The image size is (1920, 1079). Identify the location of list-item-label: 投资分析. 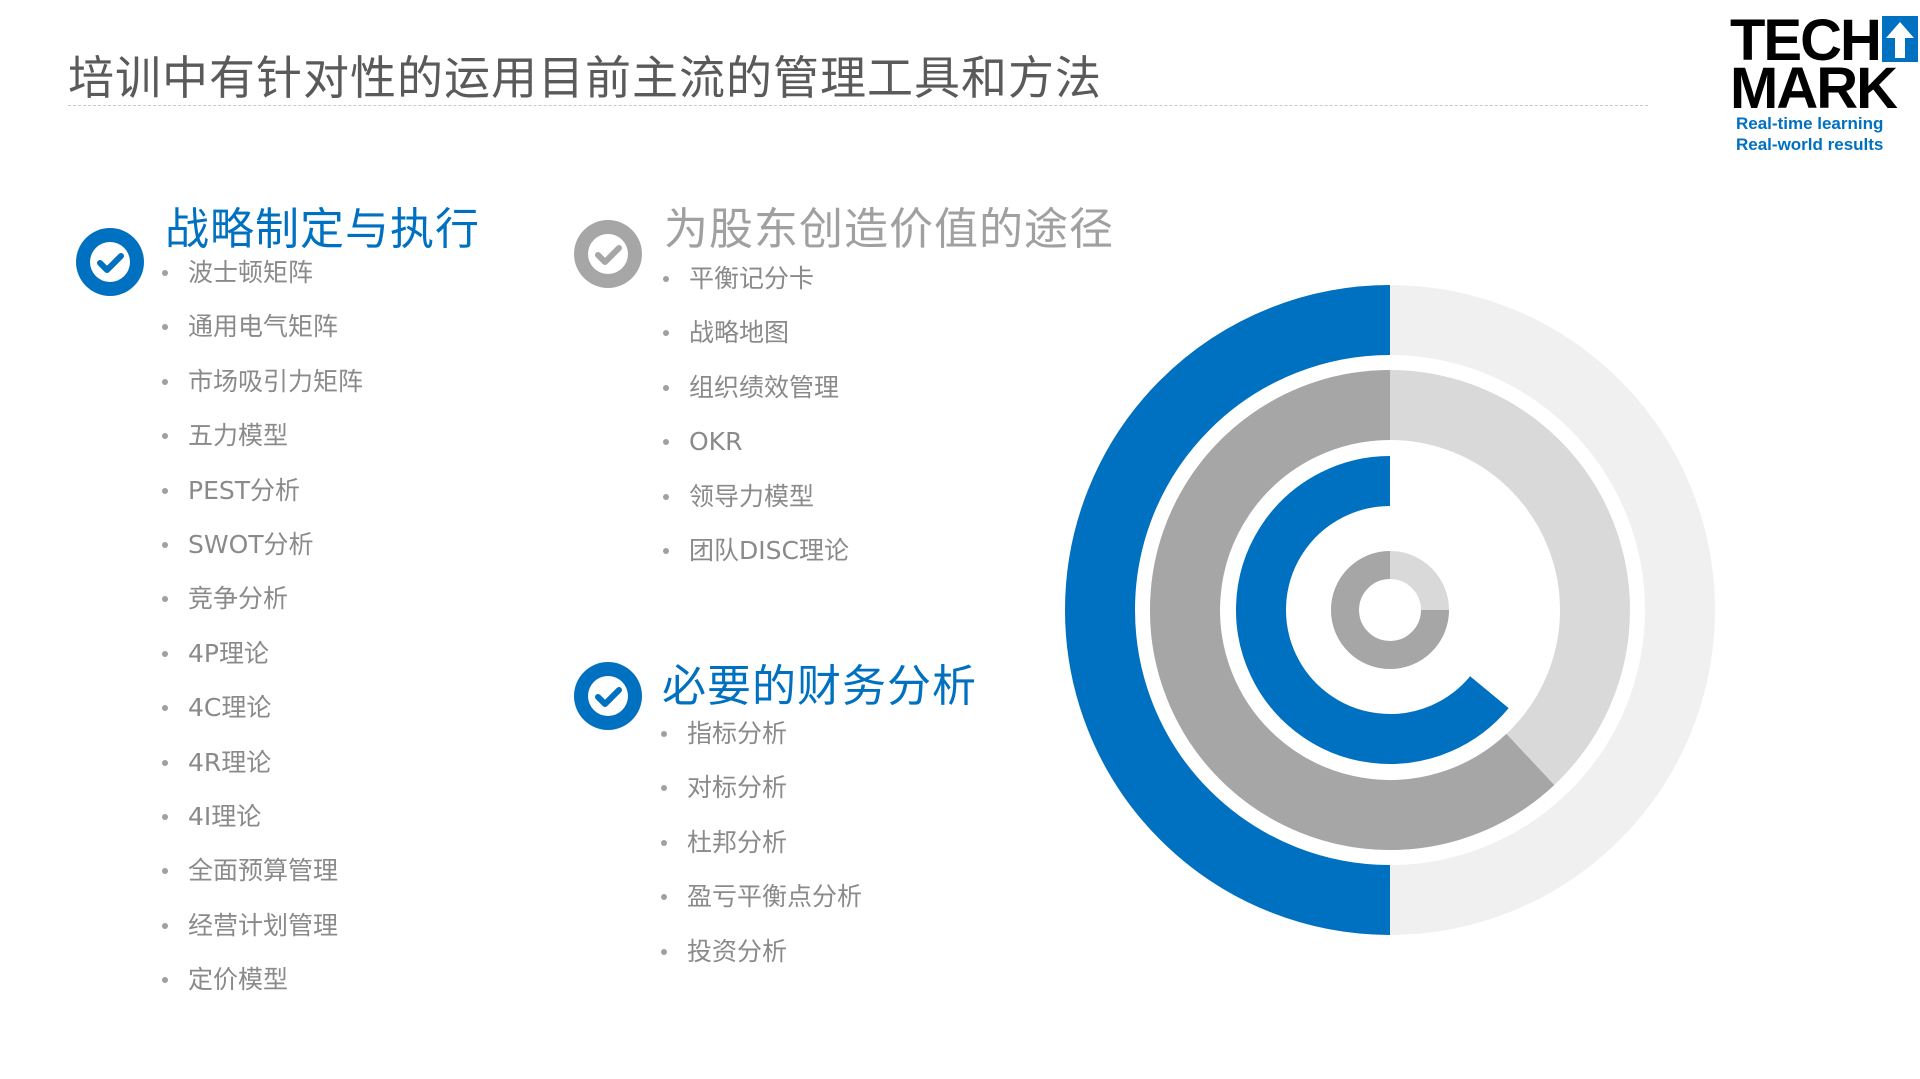
(737, 951).